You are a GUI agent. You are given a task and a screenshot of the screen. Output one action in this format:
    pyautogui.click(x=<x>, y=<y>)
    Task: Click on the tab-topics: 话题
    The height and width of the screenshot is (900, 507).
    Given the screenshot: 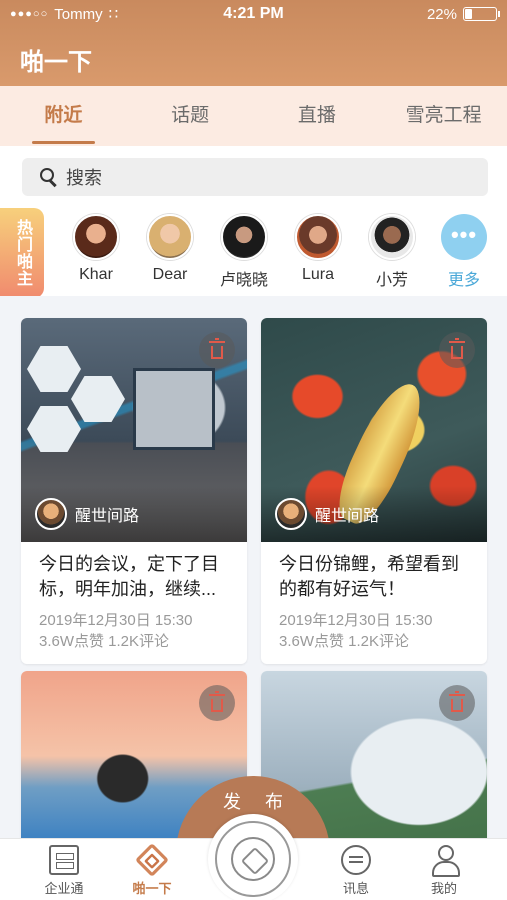 What is the action you would take?
    pyautogui.click(x=190, y=116)
    